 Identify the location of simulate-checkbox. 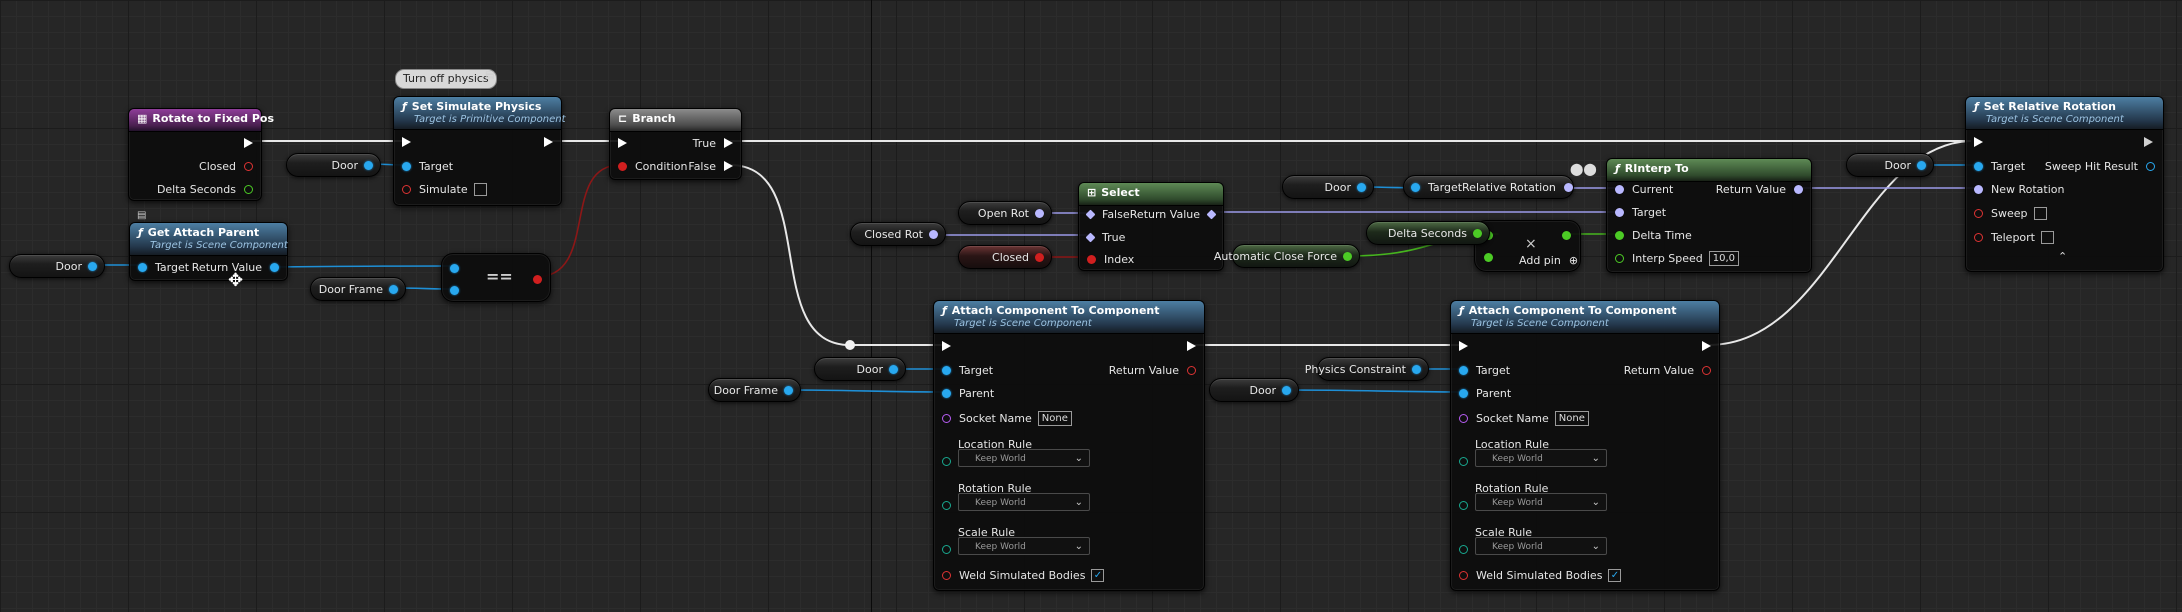
(480, 189).